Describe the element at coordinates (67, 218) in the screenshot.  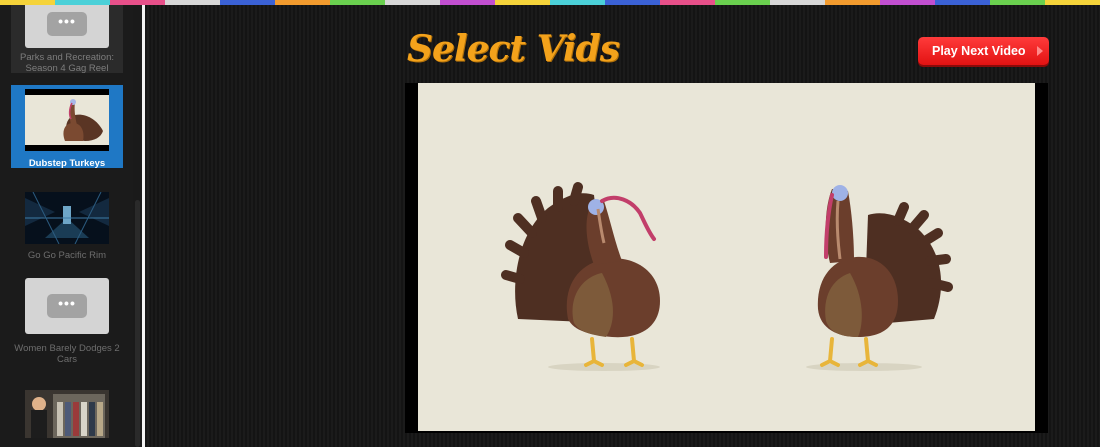
I see `pacific-rim-thumbnail` at that location.